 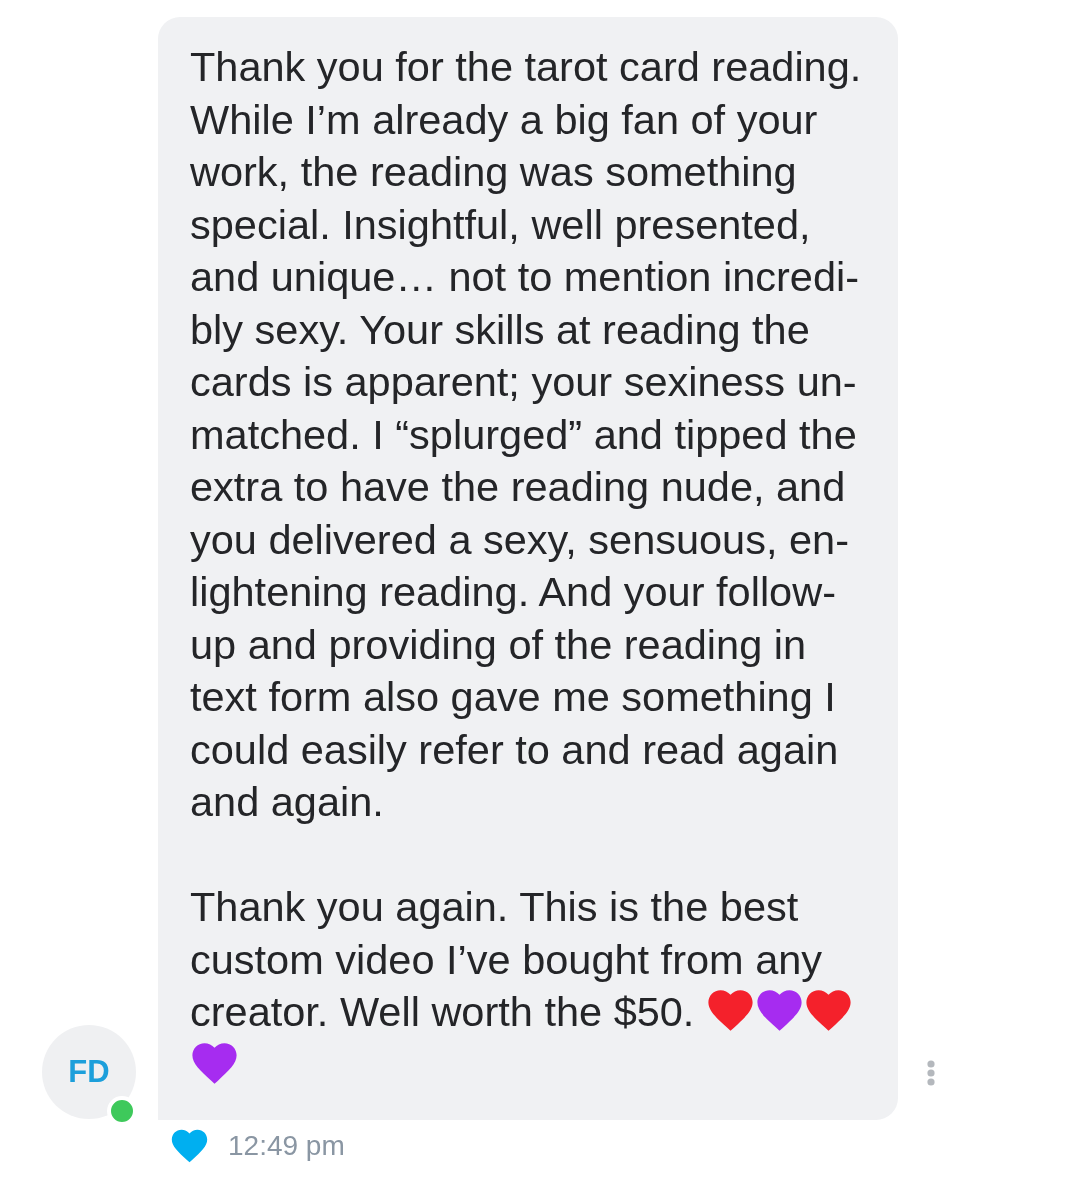 I want to click on more-options-icon, so click(x=931, y=1073).